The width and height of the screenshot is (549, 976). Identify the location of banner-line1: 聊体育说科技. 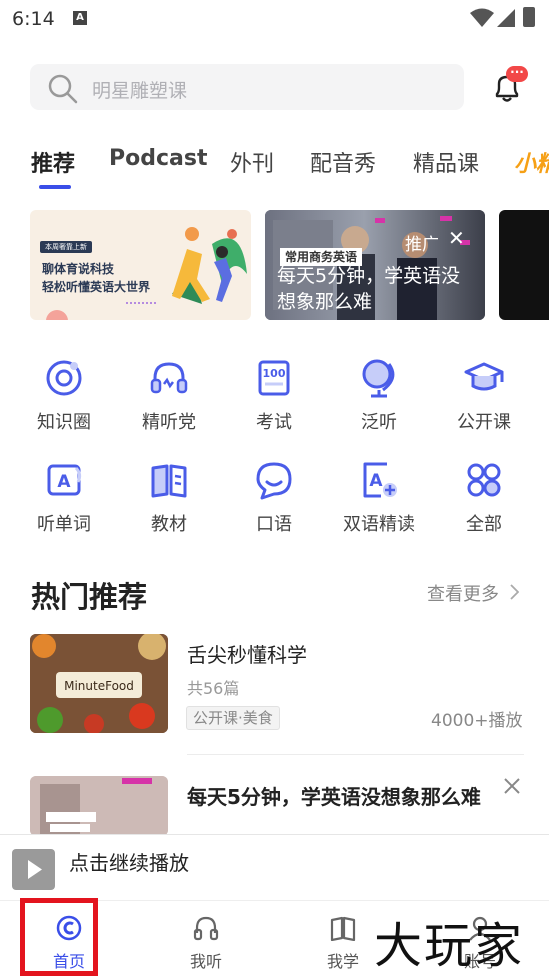
(78, 269).